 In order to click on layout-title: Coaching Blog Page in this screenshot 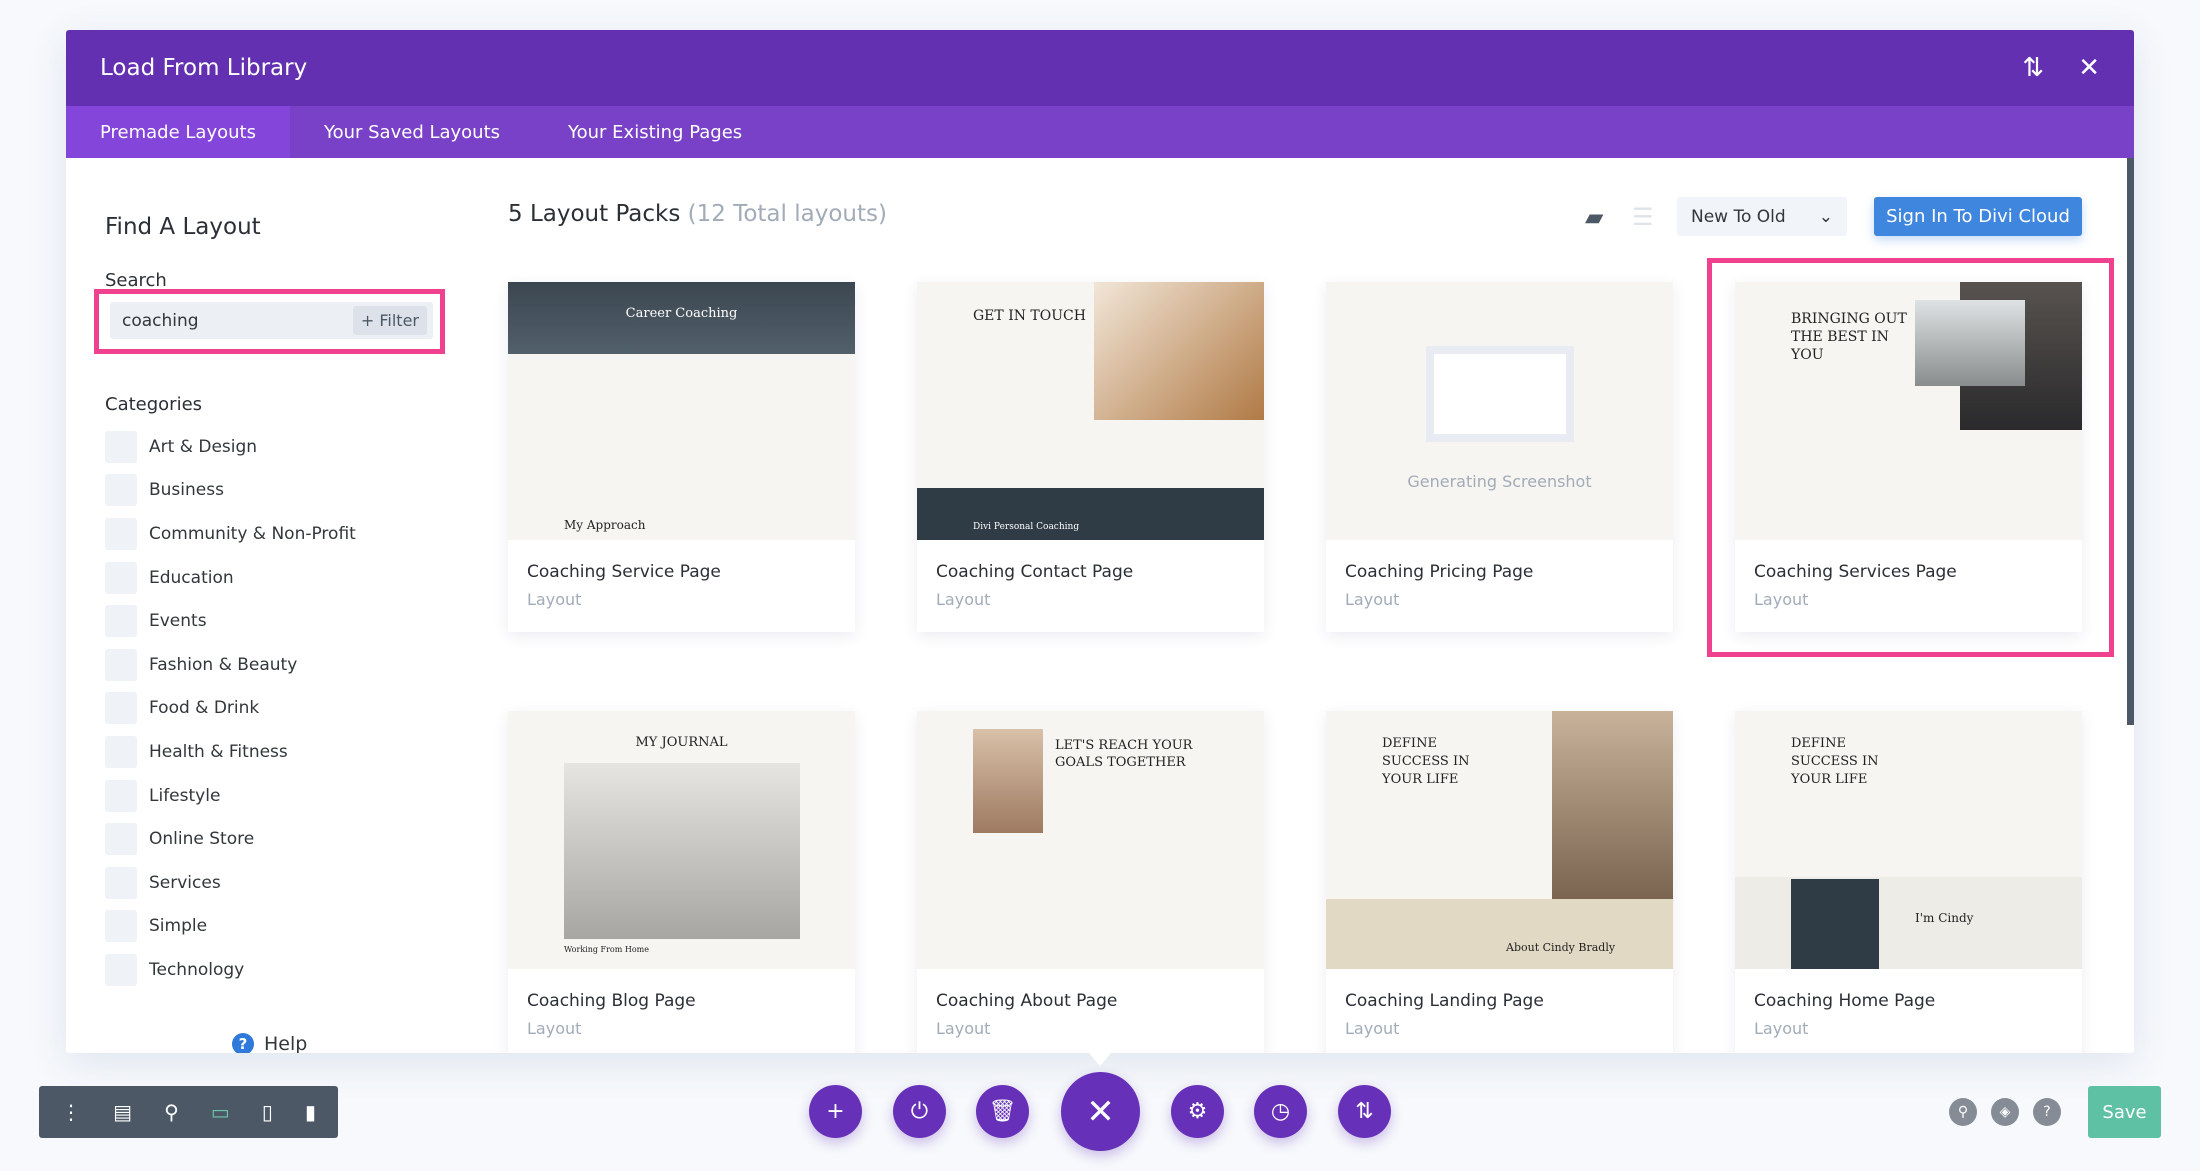, I will do `click(611, 1001)`.